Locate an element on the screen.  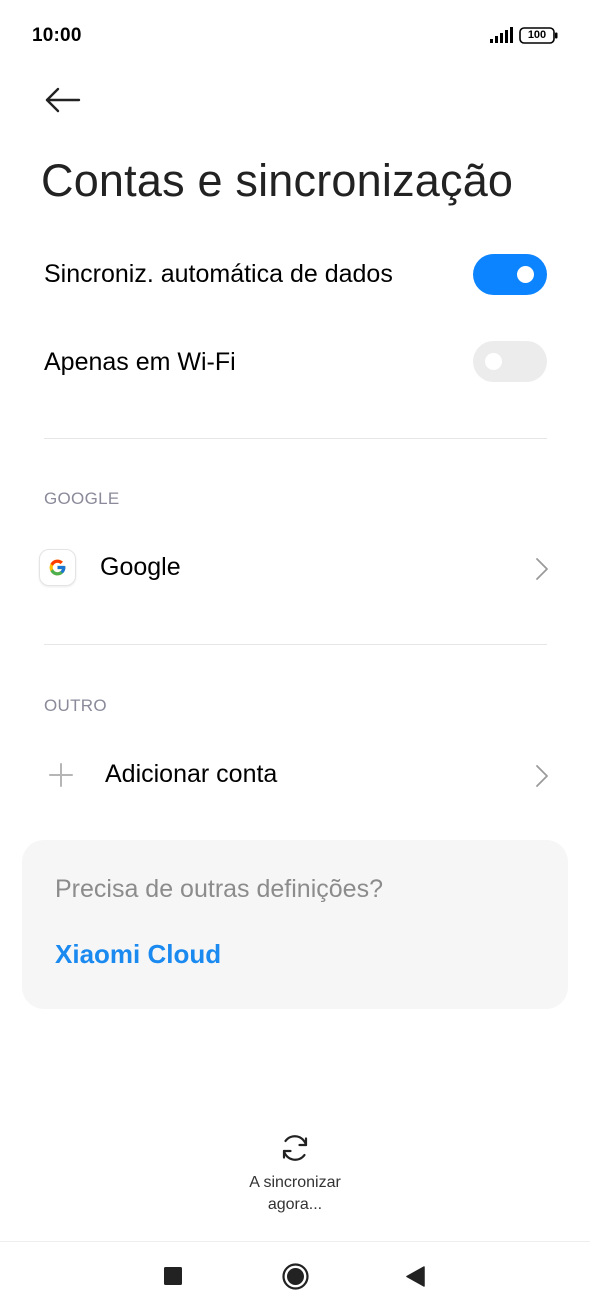
status-bar: 10:00 100 is located at coordinates (295, 36).